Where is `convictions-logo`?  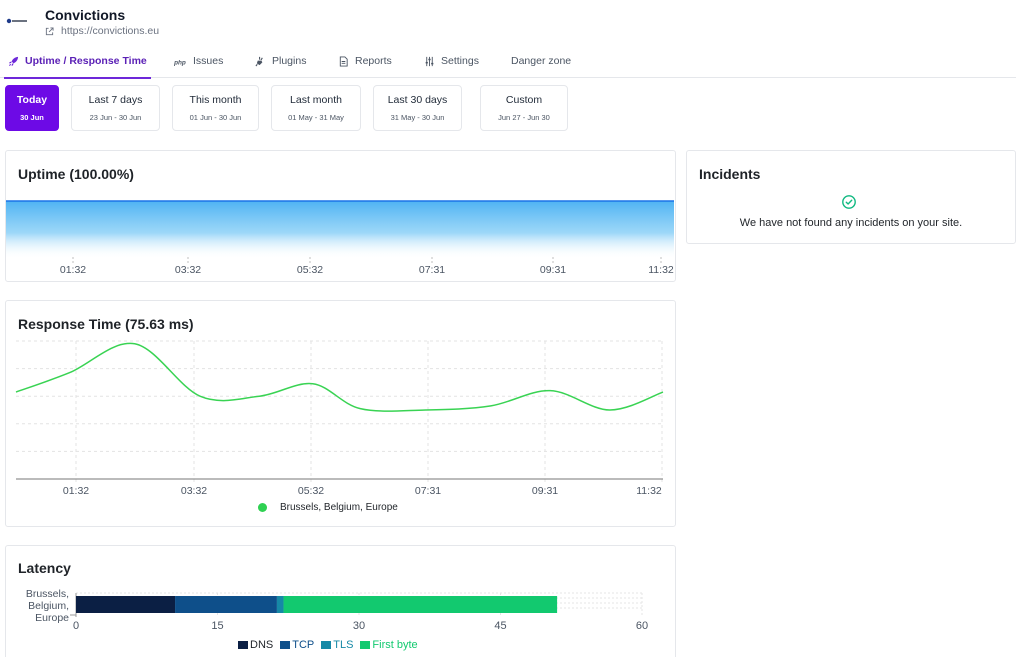 convictions-logo is located at coordinates (16, 21).